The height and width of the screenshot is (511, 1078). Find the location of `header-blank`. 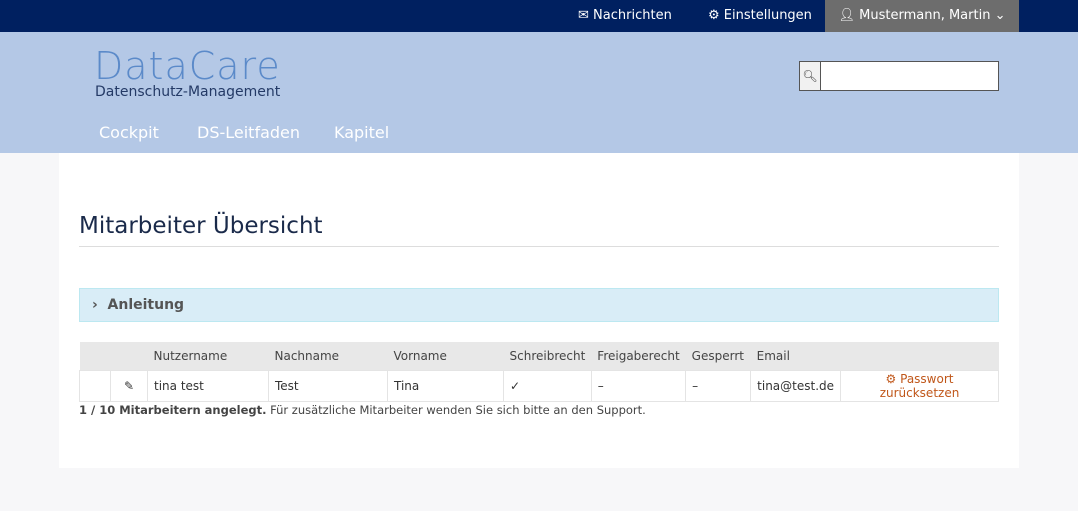

header-blank is located at coordinates (95, 356).